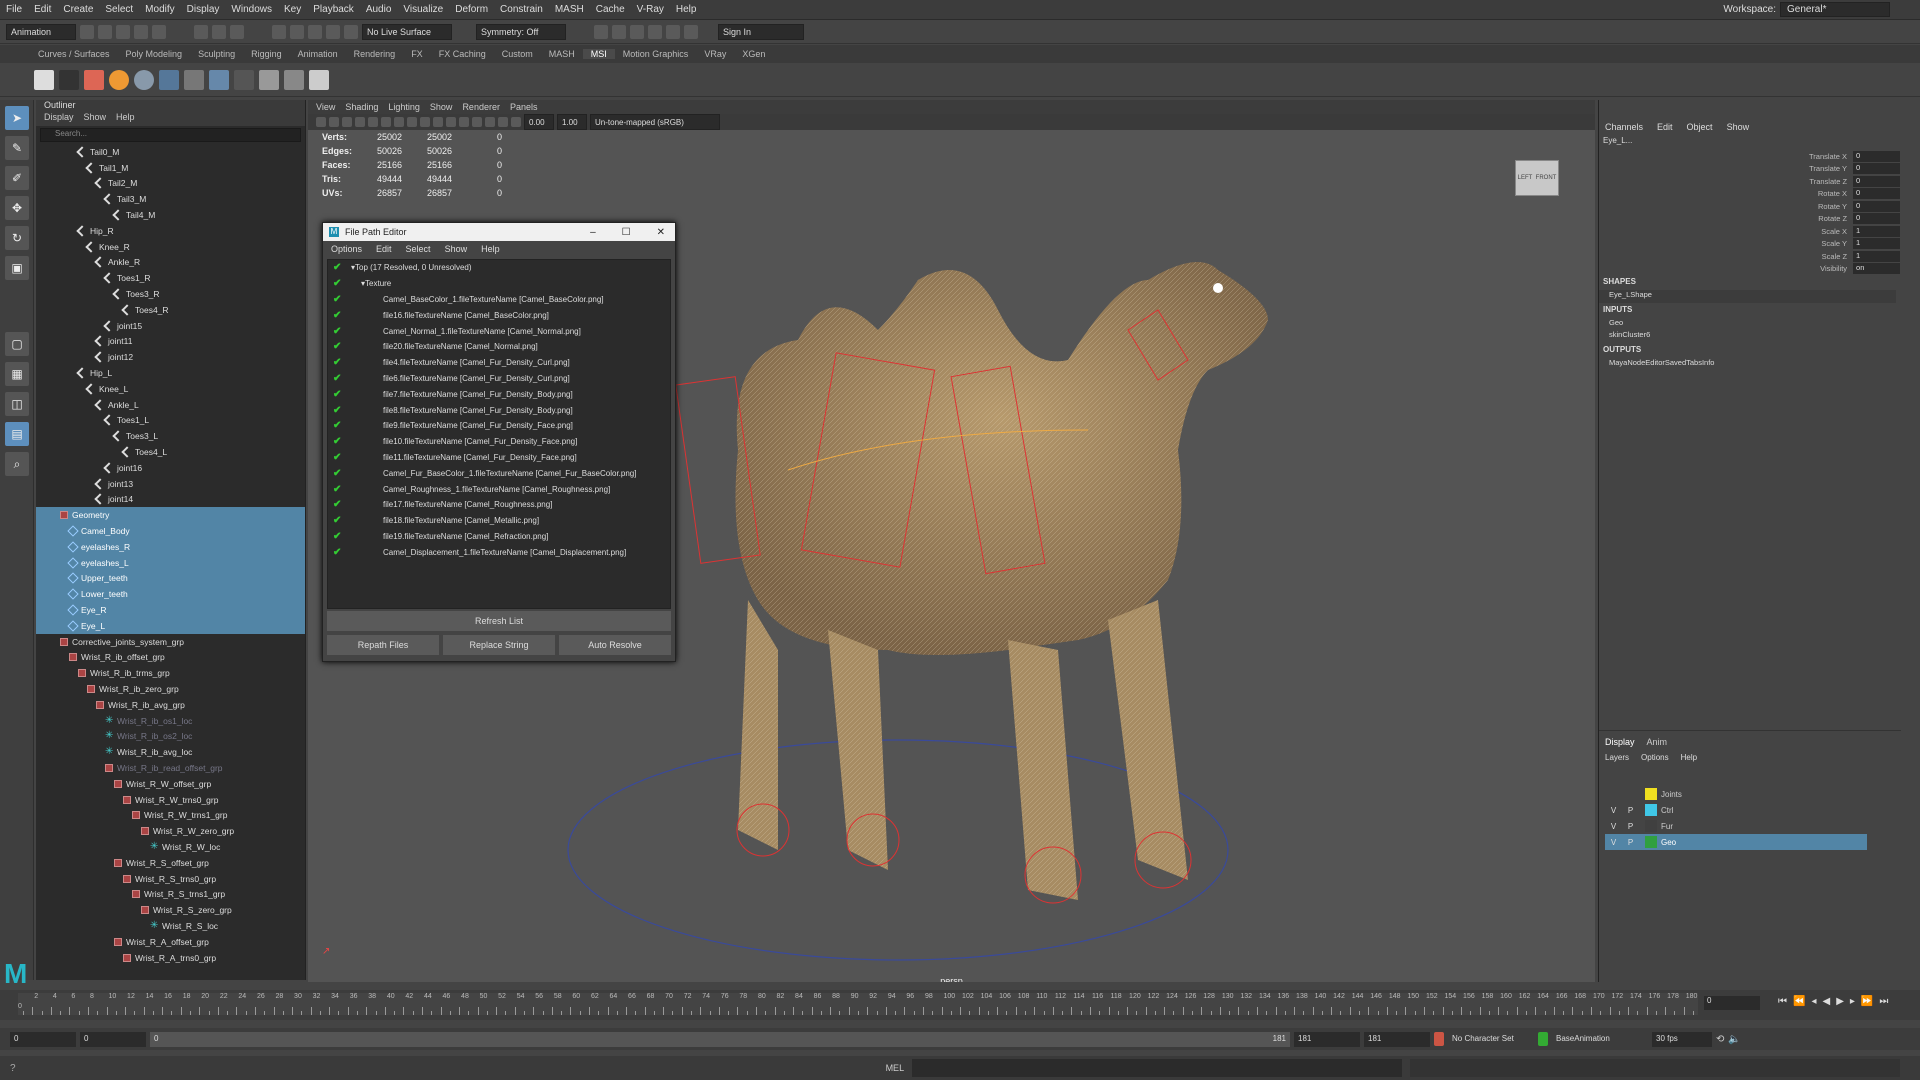 The width and height of the screenshot is (1920, 1080). What do you see at coordinates (601, 31) in the screenshot?
I see `render-frame-icon` at bounding box center [601, 31].